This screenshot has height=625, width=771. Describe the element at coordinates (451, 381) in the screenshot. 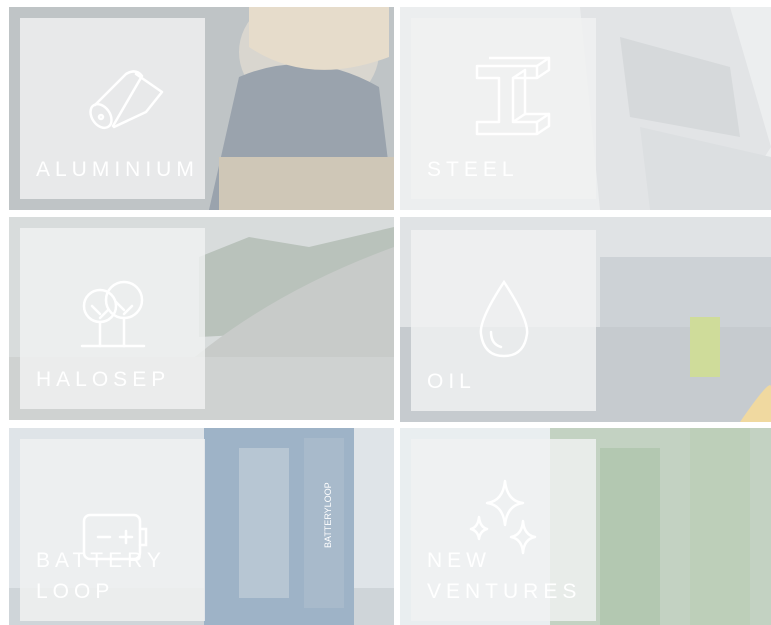

I see `tile-label: OIL` at that location.